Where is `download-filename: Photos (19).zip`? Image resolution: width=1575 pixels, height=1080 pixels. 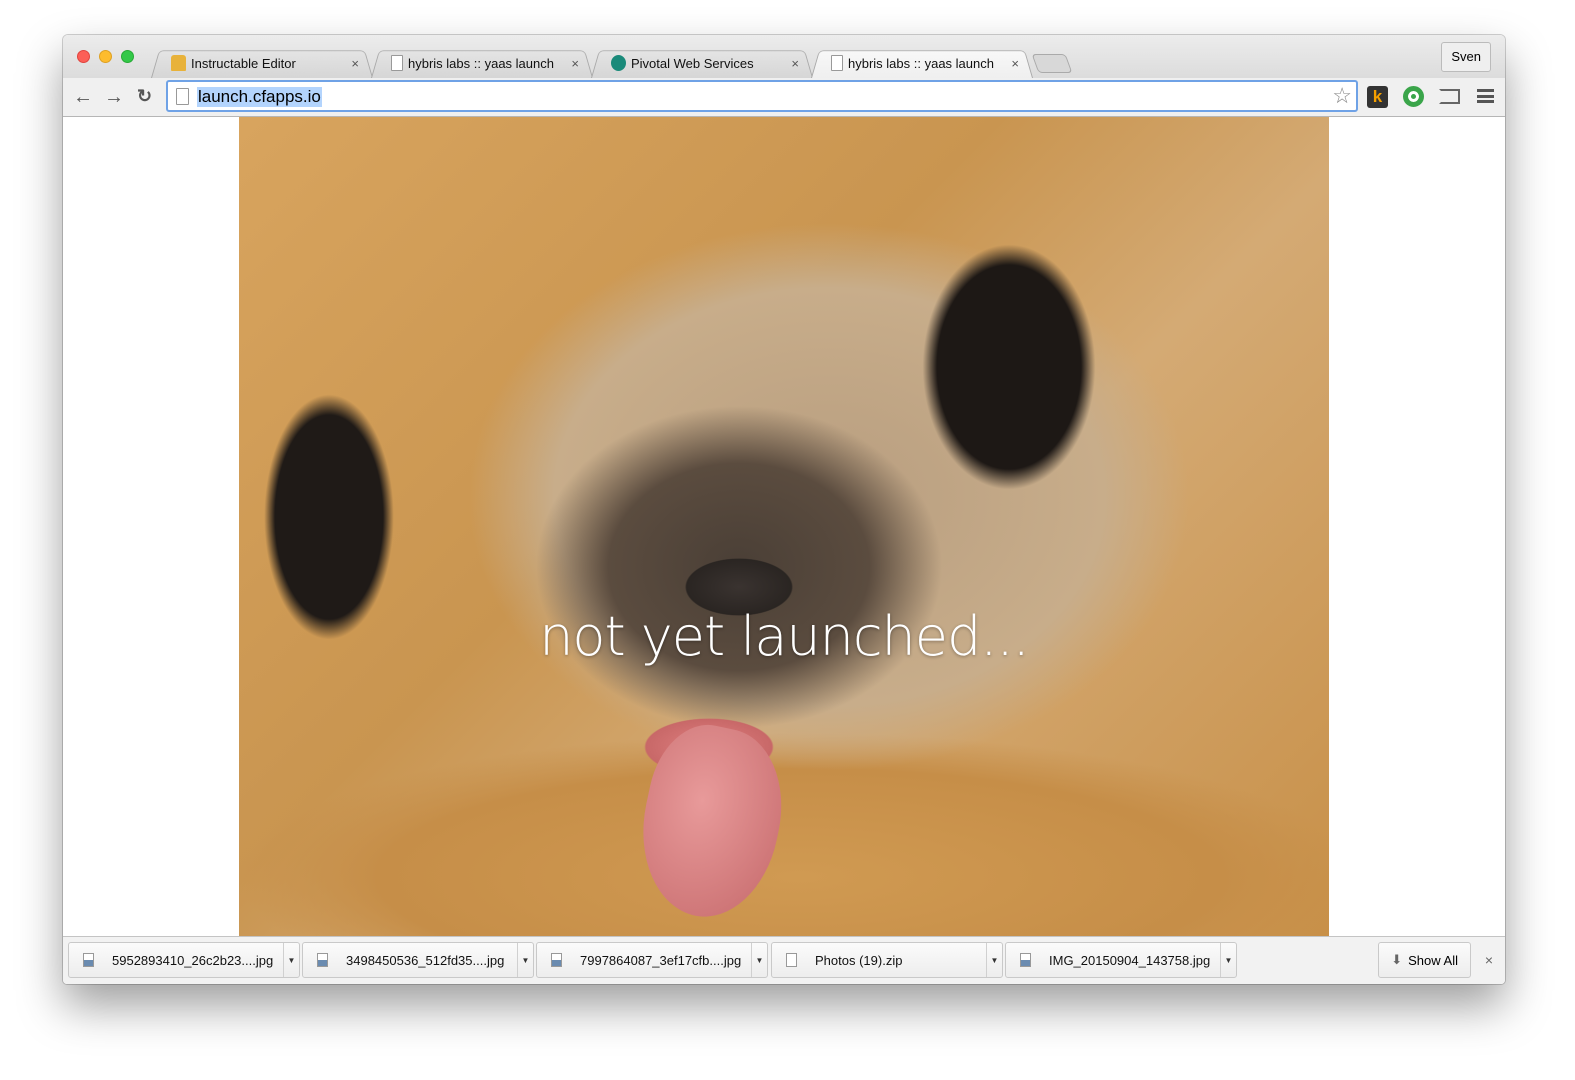
download-filename: Photos (19).zip is located at coordinates (859, 960).